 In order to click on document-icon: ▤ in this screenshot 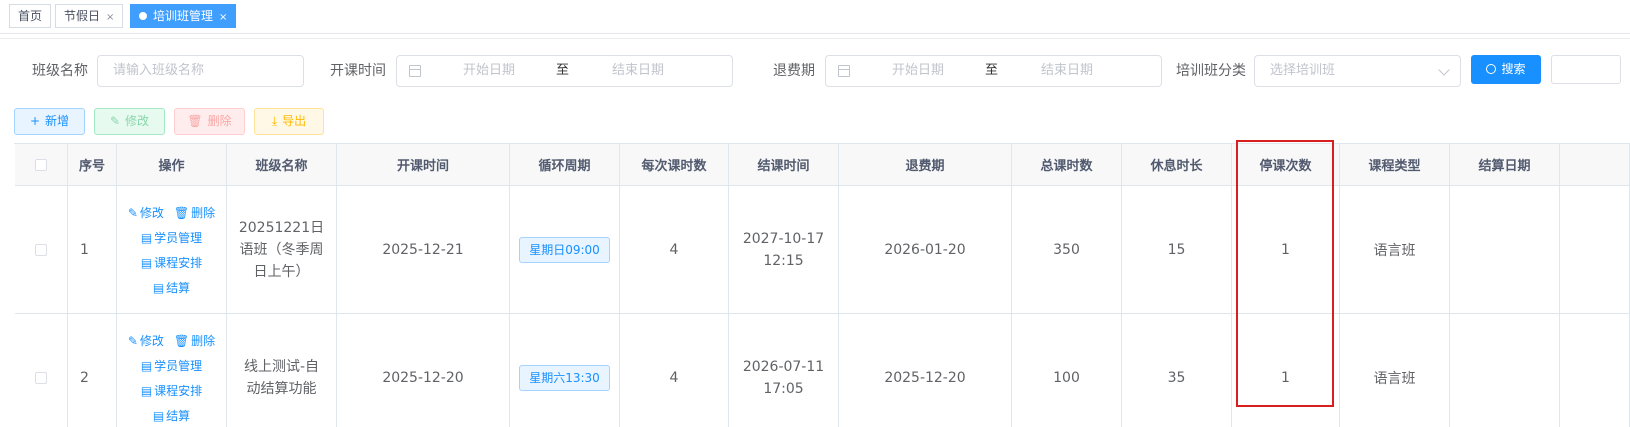, I will do `click(146, 390)`.